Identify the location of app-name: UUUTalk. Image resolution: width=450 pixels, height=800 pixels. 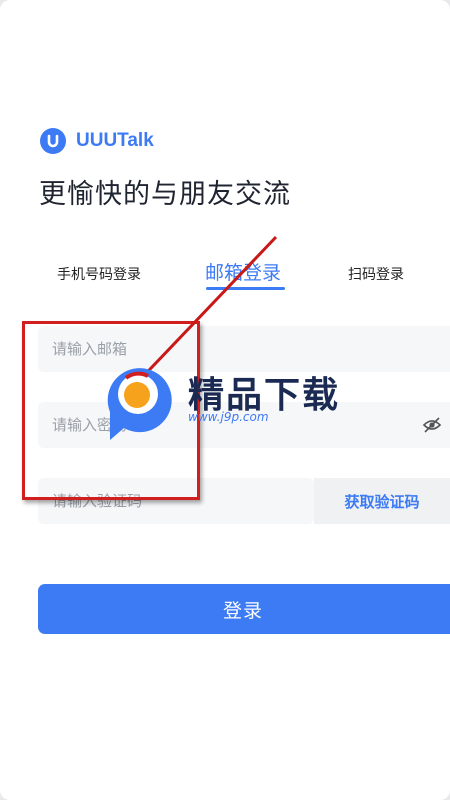
(115, 140).